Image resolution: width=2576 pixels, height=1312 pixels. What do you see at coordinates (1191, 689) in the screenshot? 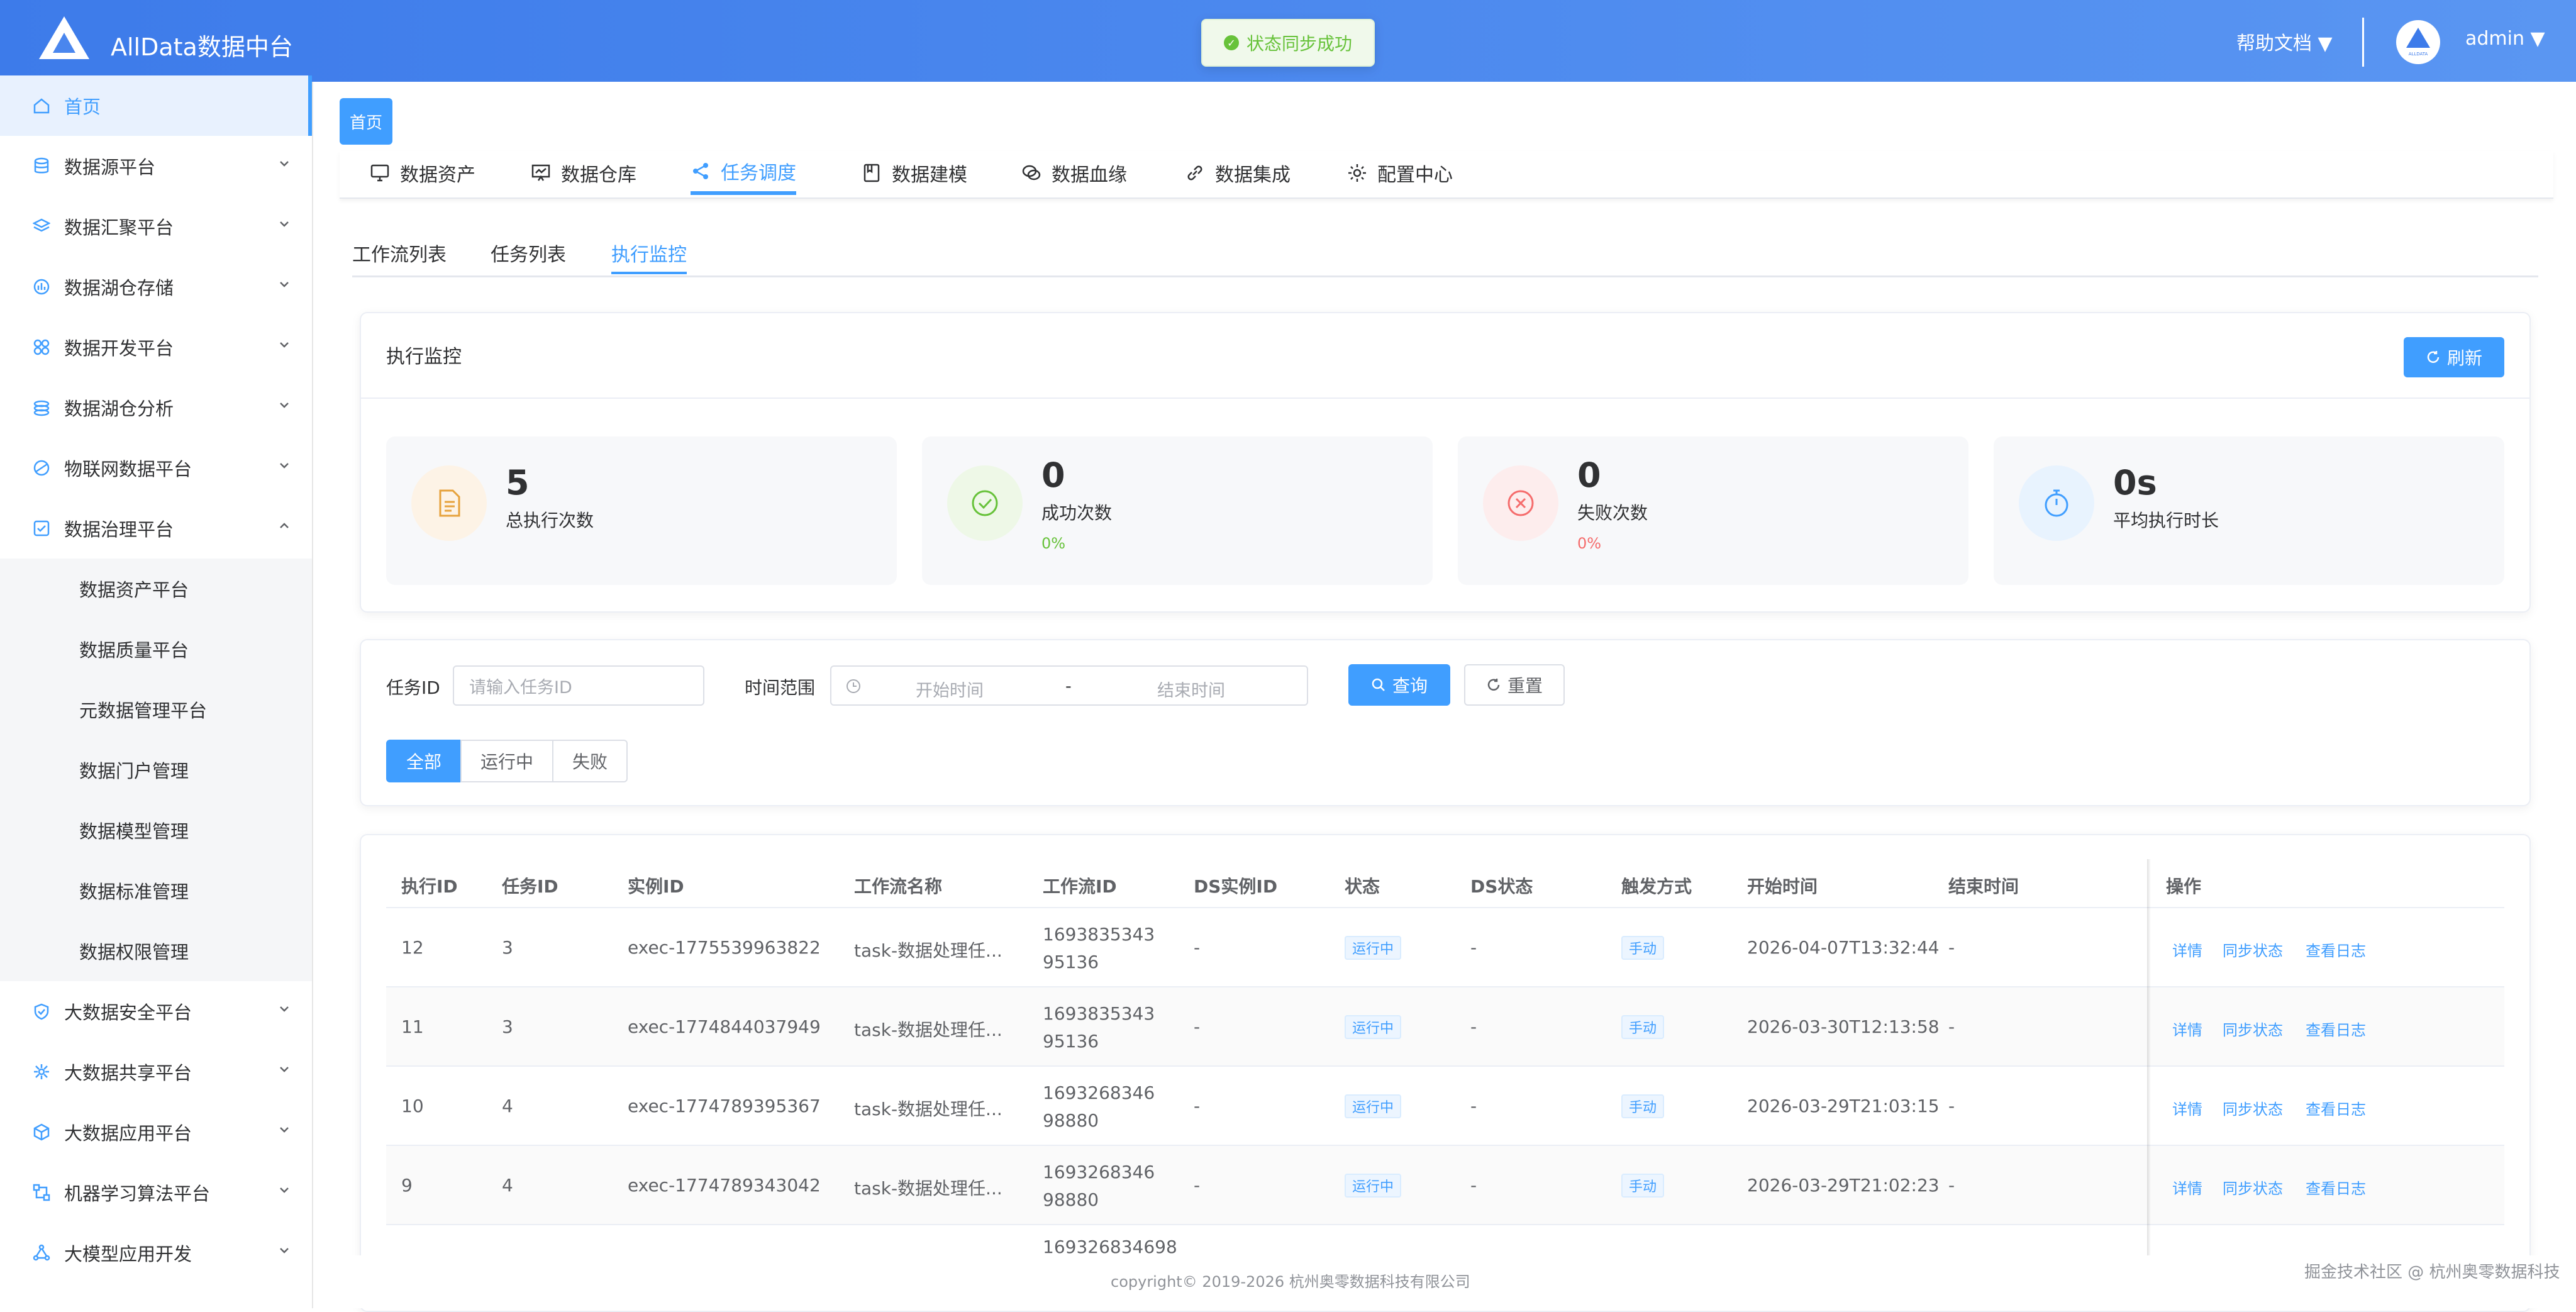
I see `end-time-input: 结束时间` at bounding box center [1191, 689].